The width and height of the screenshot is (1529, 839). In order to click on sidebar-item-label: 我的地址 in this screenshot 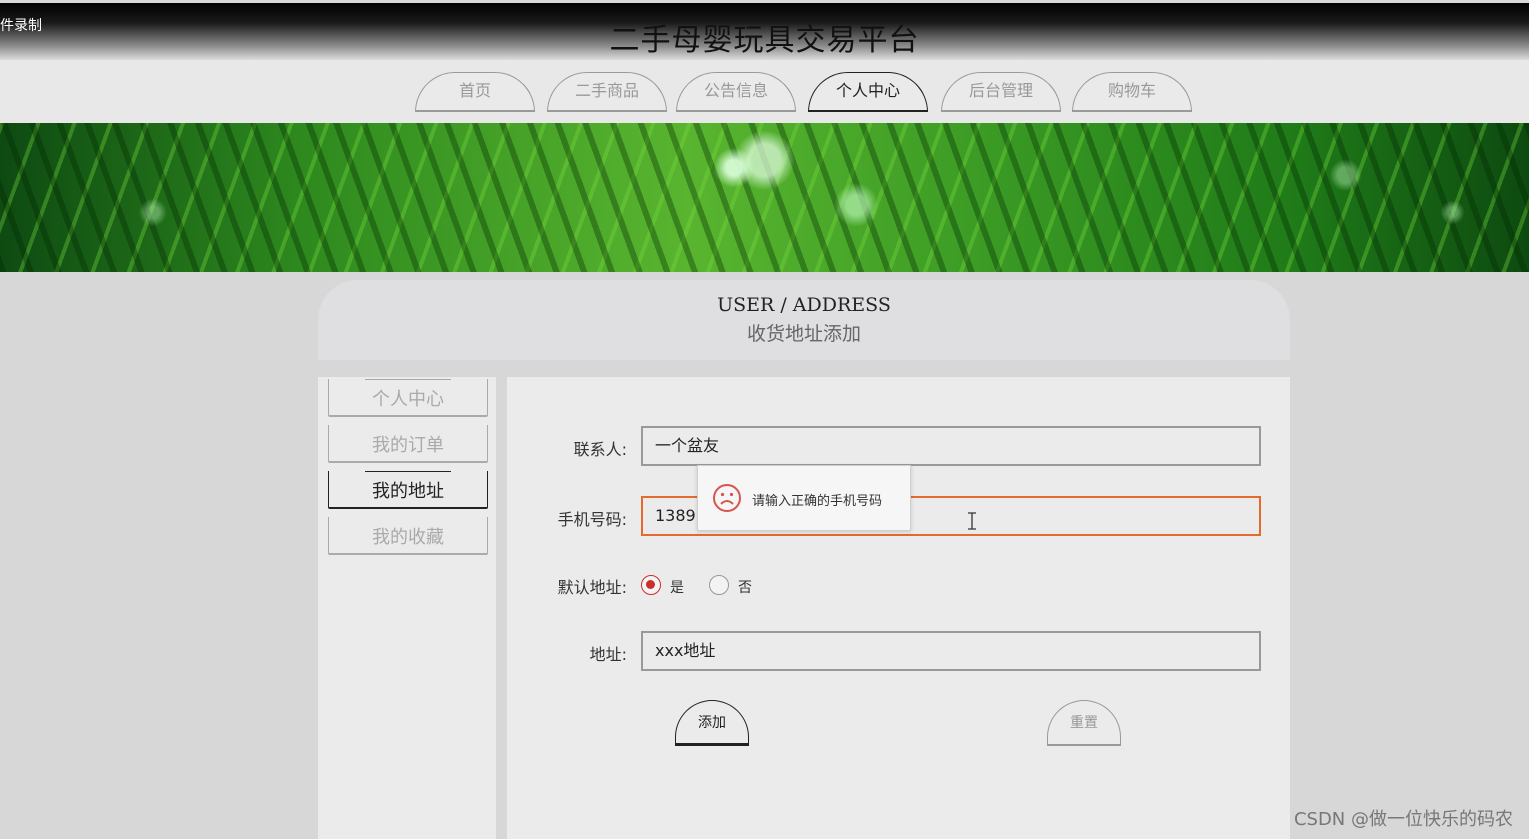, I will do `click(408, 491)`.